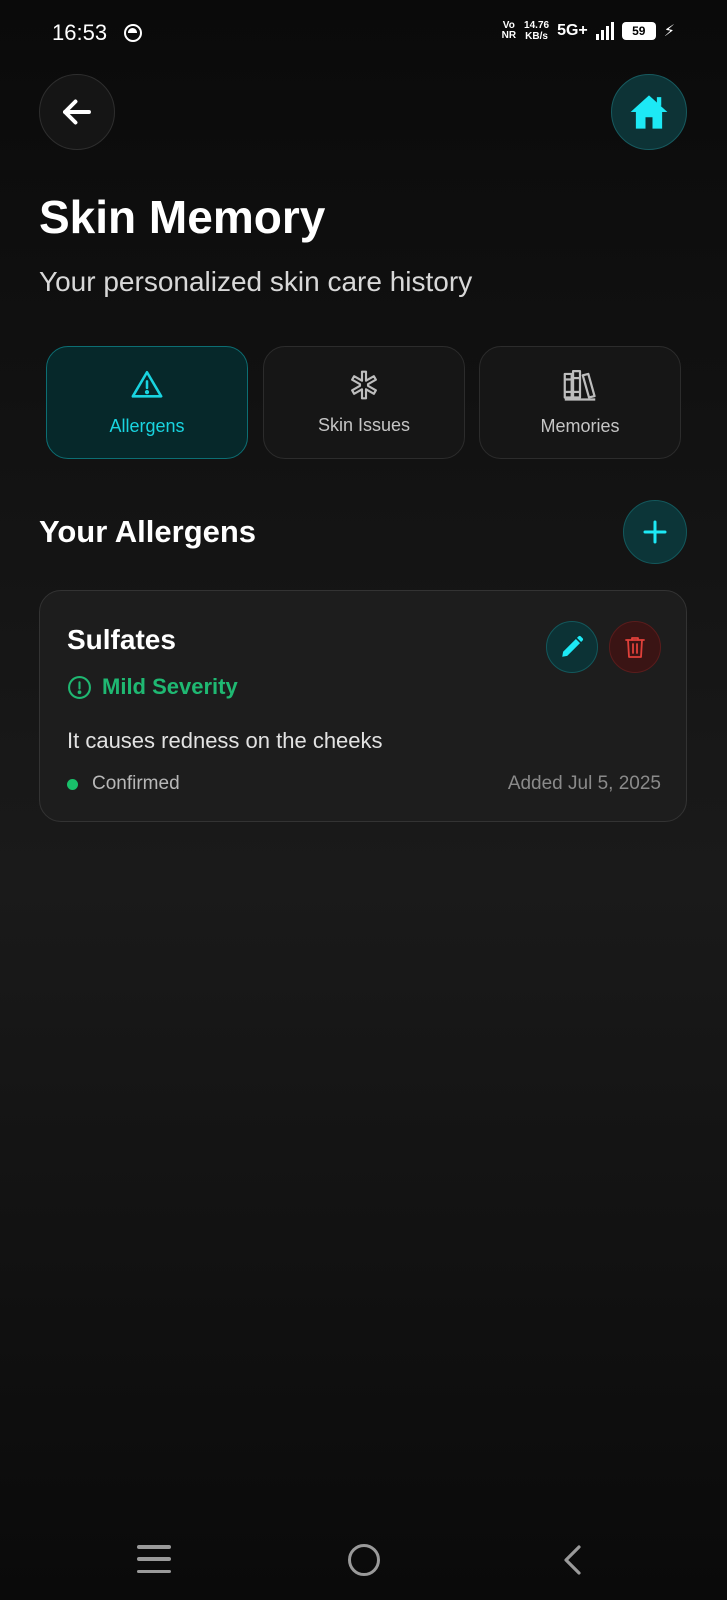 The height and width of the screenshot is (1600, 727). Describe the element at coordinates (580, 426) in the screenshot. I see `tab-memories-label: Memories` at that location.